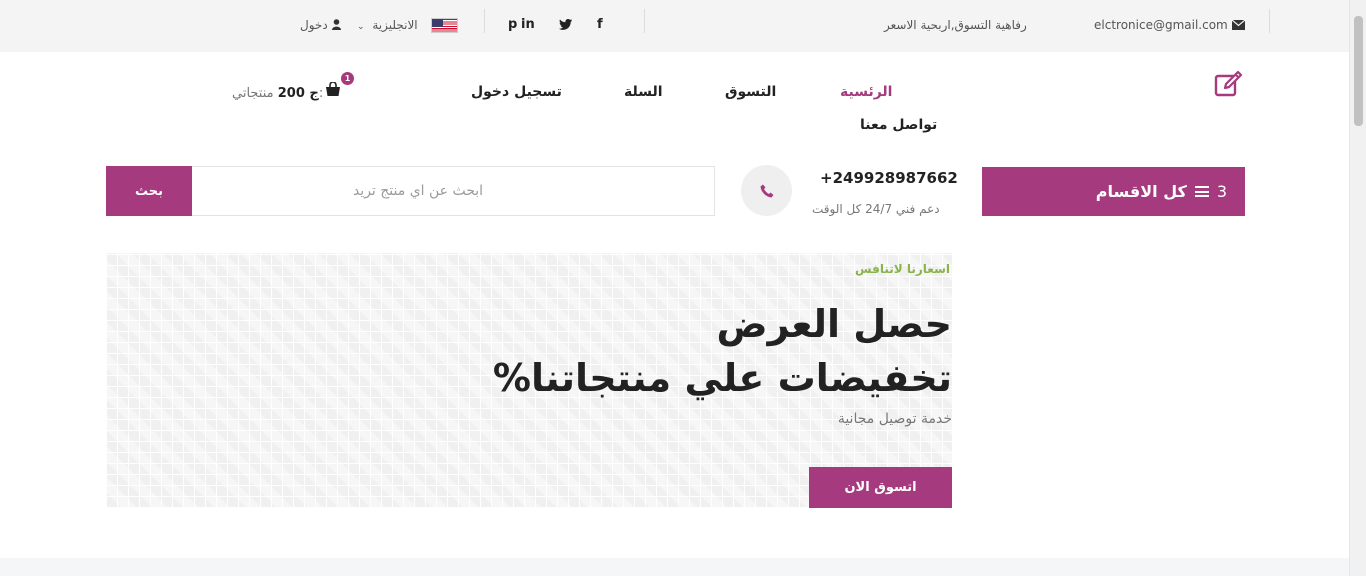 Image resolution: width=1366 pixels, height=576 pixels. What do you see at coordinates (361, 27) in the screenshot?
I see `chevron-down-icon: ⌄` at bounding box center [361, 27].